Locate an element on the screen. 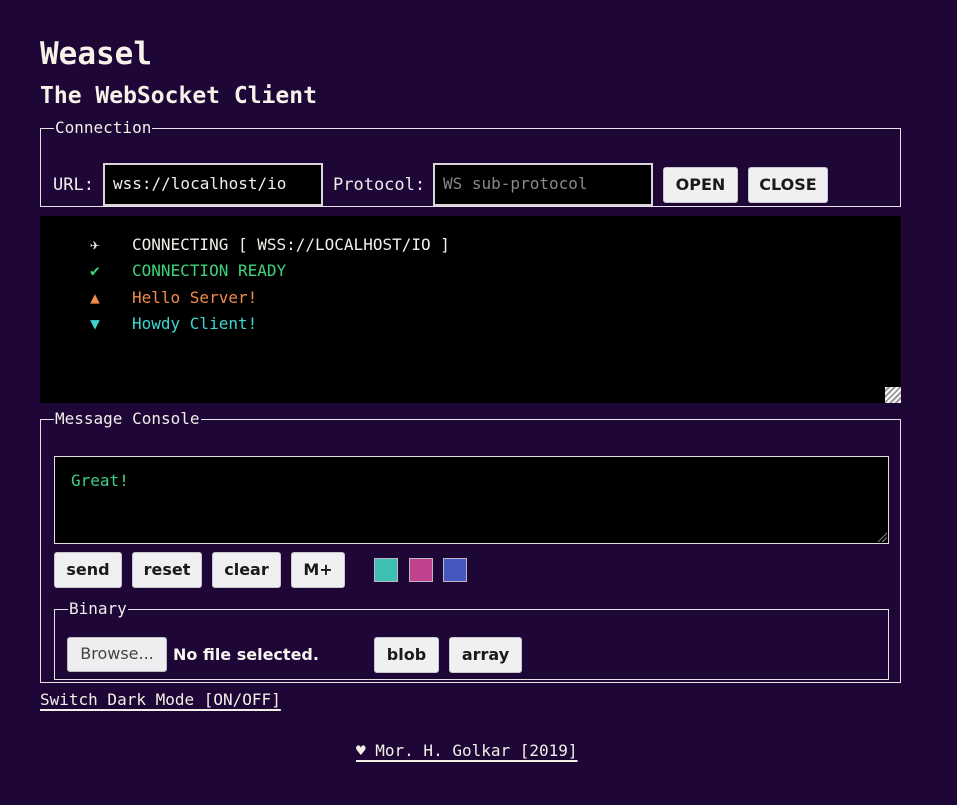  app-subtitle: The WebSocket Client is located at coordinates (178, 96).